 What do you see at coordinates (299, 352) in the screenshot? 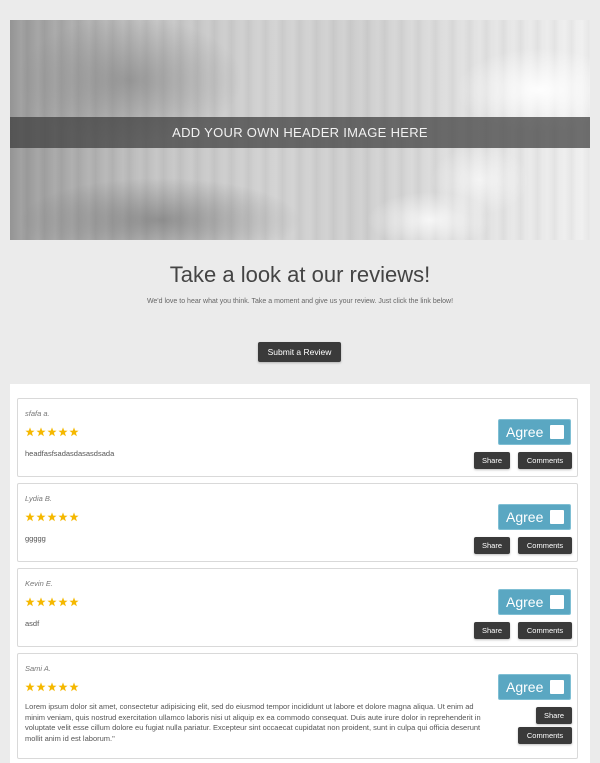
I see `submit-review-button: Submit a Review` at bounding box center [299, 352].